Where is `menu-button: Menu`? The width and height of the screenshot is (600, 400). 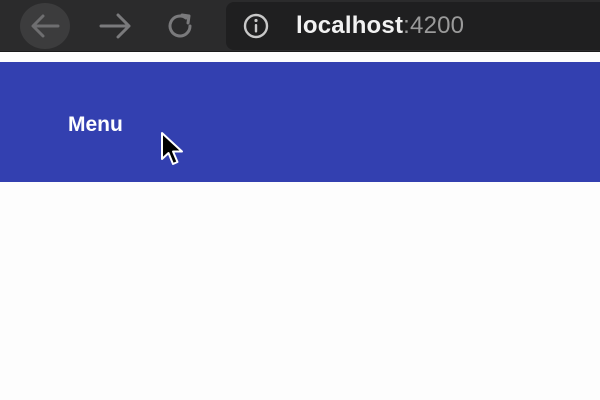 menu-button: Menu is located at coordinates (95, 125).